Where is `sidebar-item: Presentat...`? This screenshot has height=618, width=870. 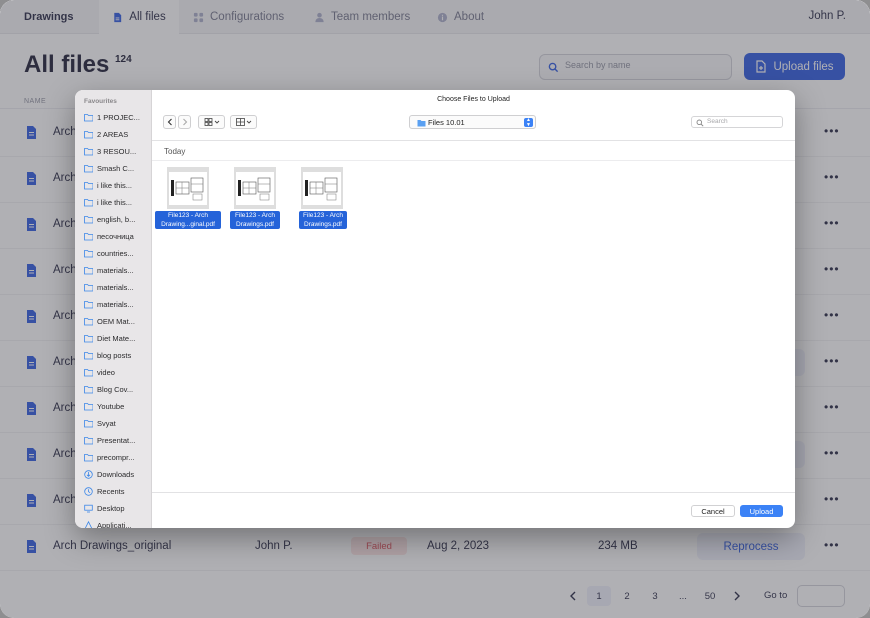
sidebar-item: Presentat... is located at coordinates (117, 440).